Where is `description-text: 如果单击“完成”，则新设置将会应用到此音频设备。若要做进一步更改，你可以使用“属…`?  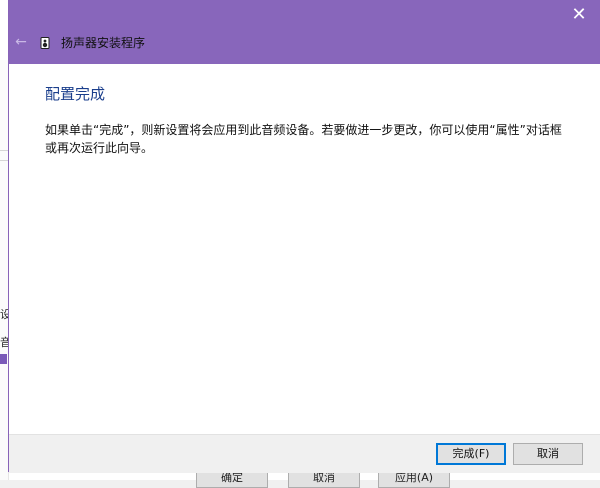 description-text: 如果单击“完成”，则新设置将会应用到此音频设备。若要做进一步更改，你可以使用“属… is located at coordinates (303, 139).